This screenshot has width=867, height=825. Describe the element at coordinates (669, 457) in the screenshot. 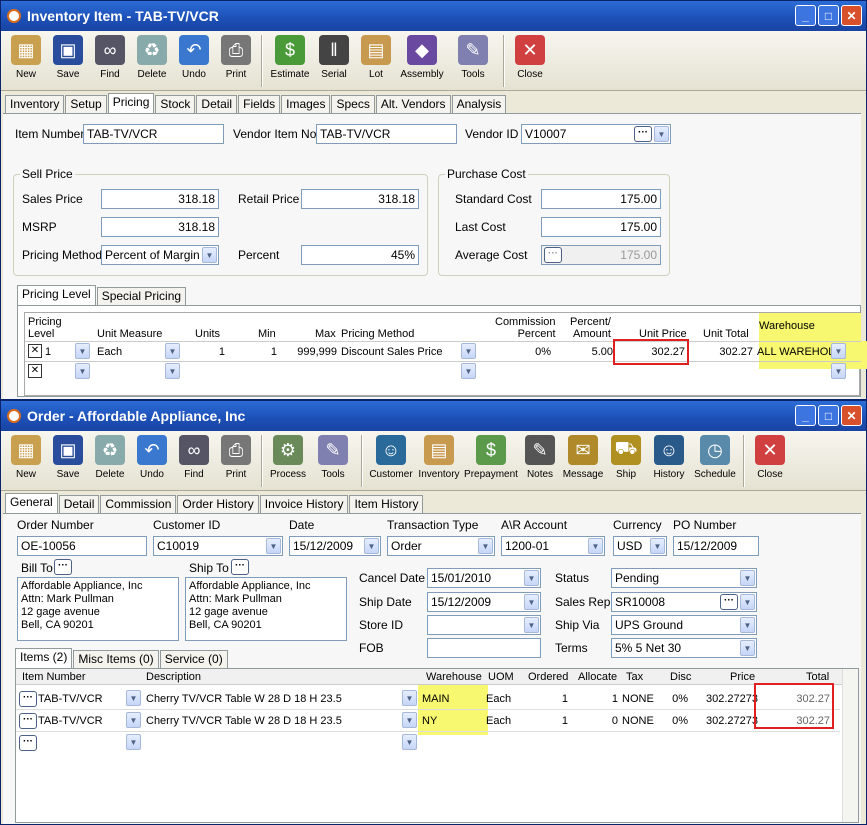

I see `history-button: ☺ History` at that location.